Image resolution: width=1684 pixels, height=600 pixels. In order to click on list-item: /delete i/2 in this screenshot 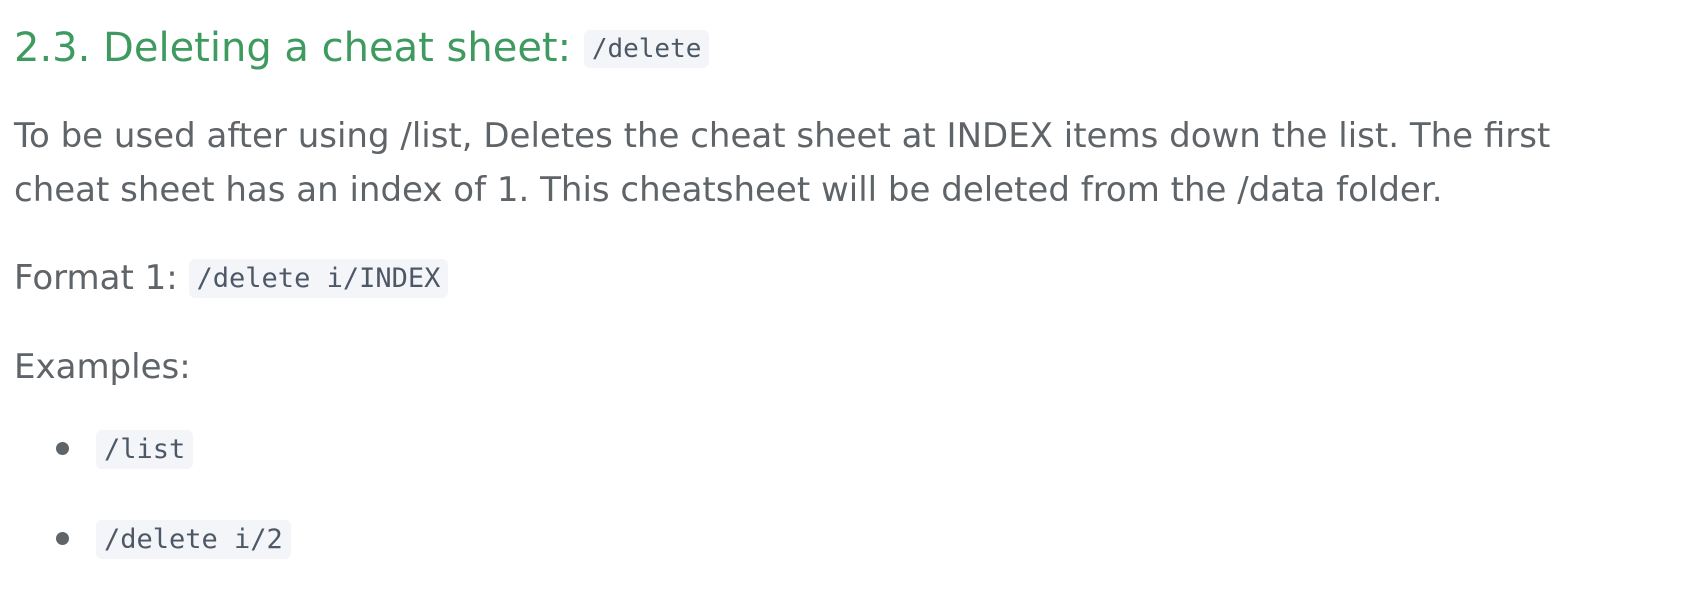, I will do `click(870, 555)`.